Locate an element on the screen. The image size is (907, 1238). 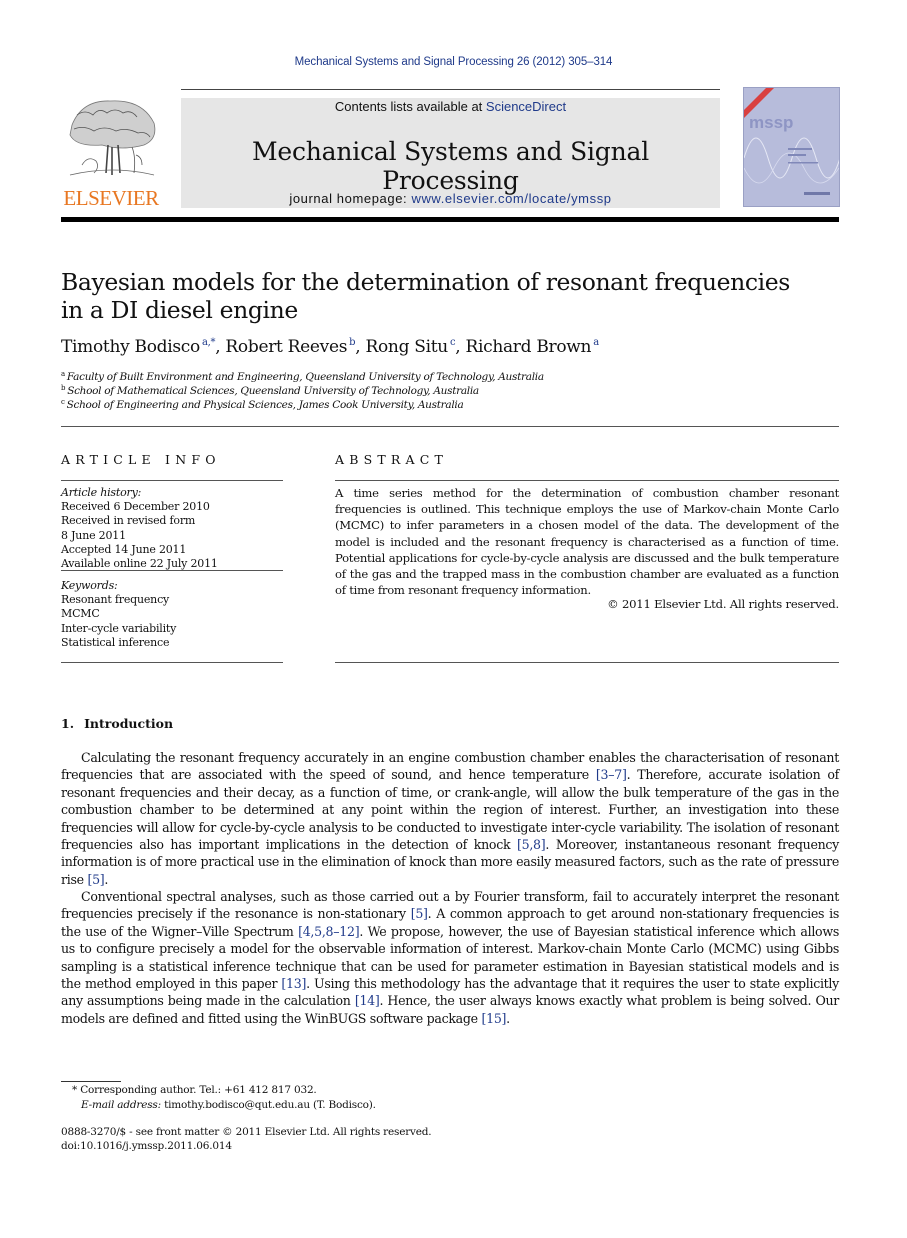
doi: doi:10.1016/j.ymssp.2011.06.014 is located at coordinates (146, 1146).